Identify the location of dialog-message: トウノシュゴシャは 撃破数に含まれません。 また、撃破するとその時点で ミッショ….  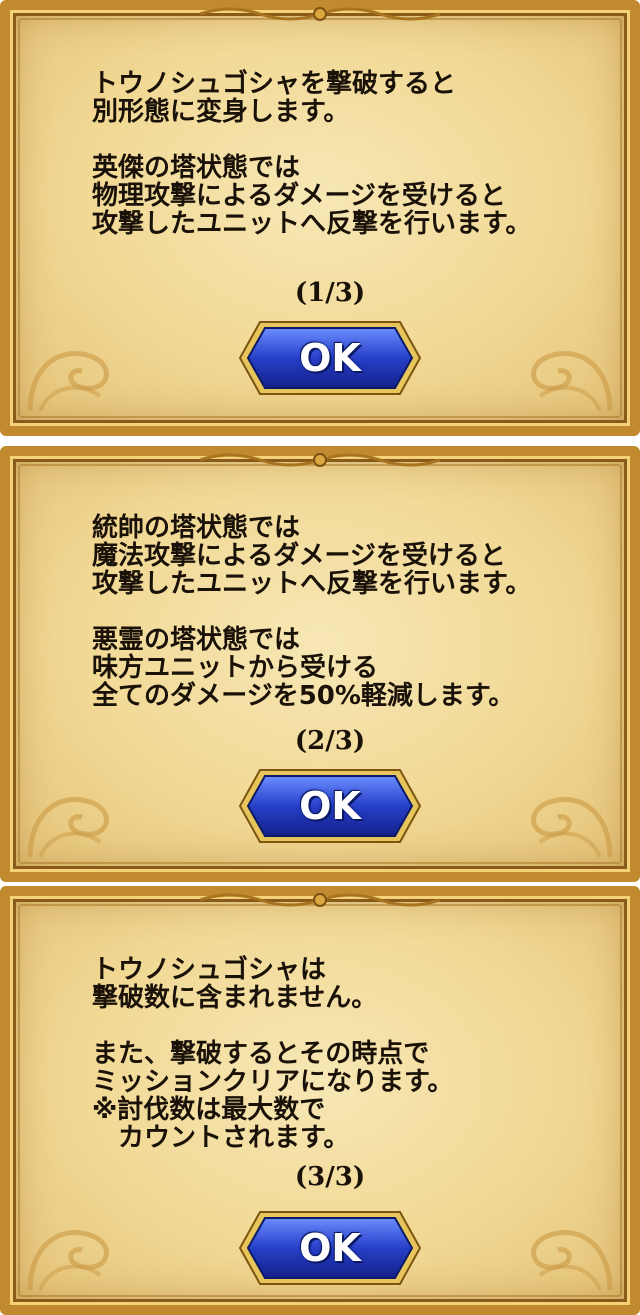
(273, 1054).